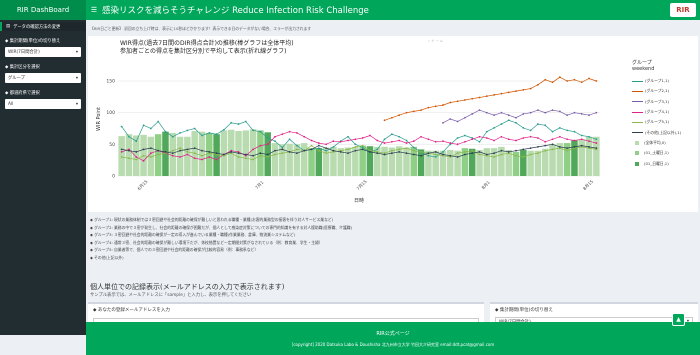 The height and width of the screenshot is (355, 700). What do you see at coordinates (665, 91) in the screenshot?
I see `legend-entry: (グループ2,1)` at bounding box center [665, 91].